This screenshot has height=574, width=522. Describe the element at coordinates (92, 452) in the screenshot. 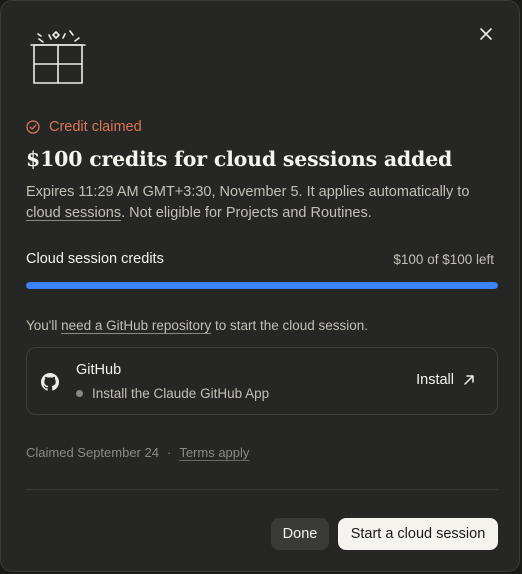

I see `claimed-date: Claimed September 24` at that location.